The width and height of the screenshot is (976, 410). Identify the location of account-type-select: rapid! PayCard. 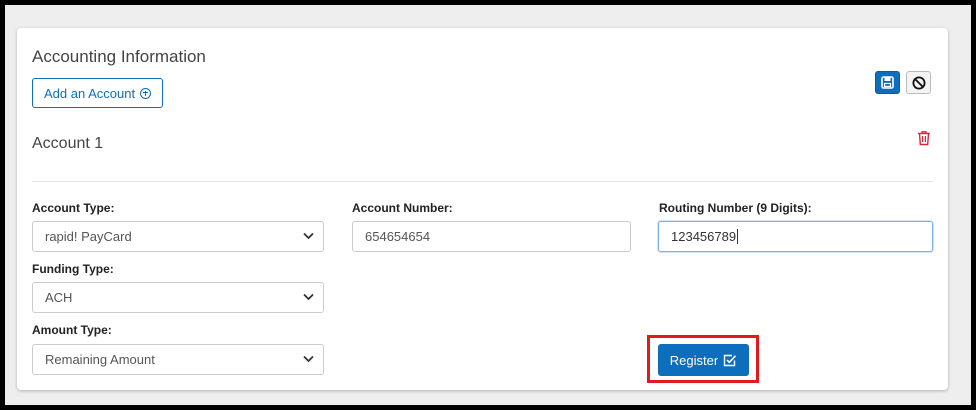
(178, 236).